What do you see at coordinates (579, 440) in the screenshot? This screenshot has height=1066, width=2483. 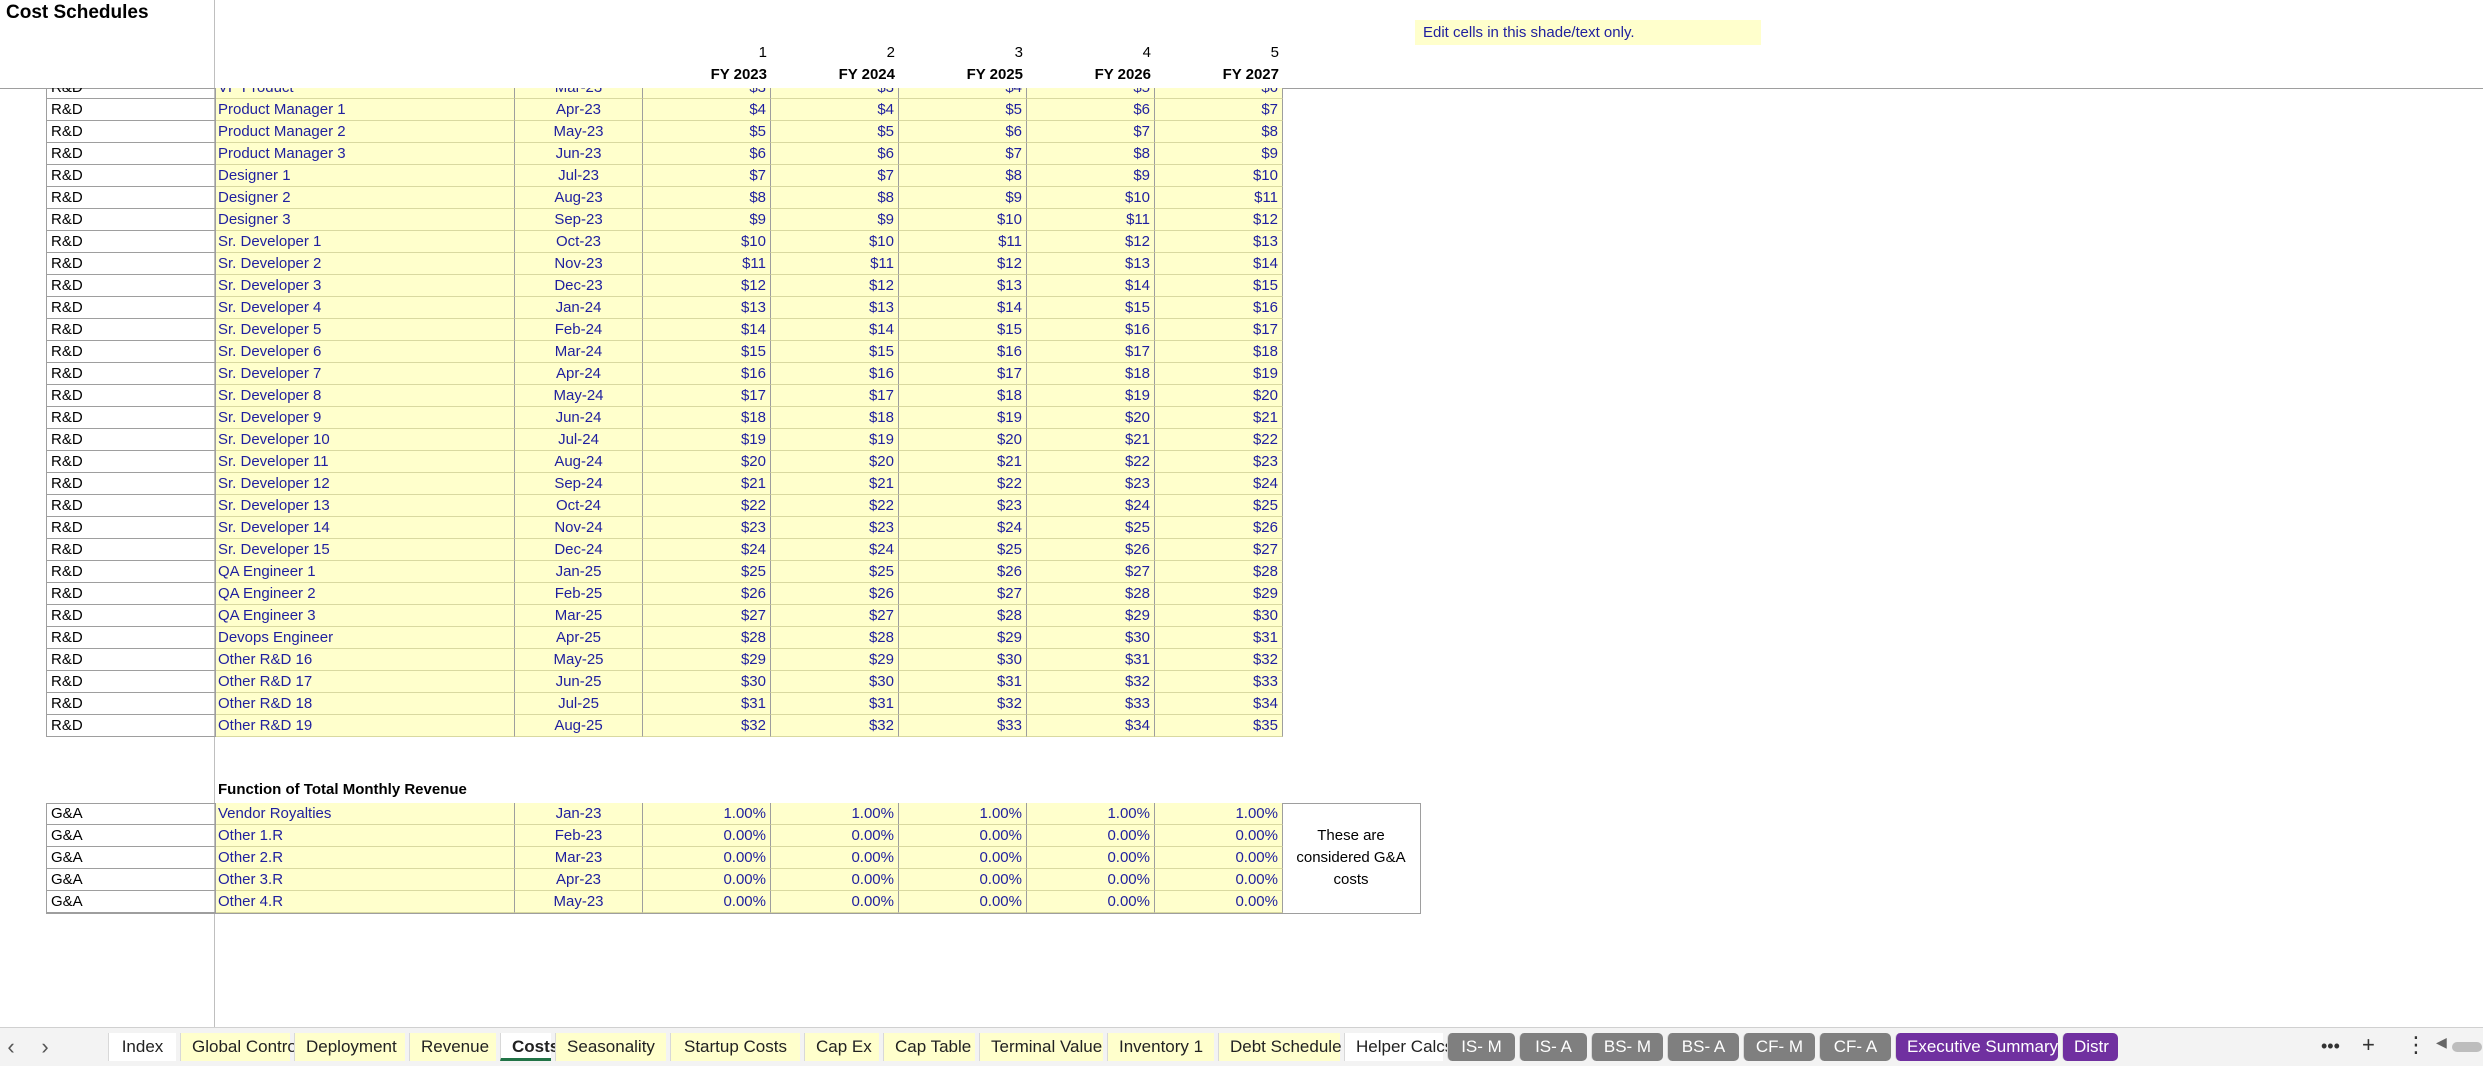 I see `start-date-input-cell: Jul-24` at bounding box center [579, 440].